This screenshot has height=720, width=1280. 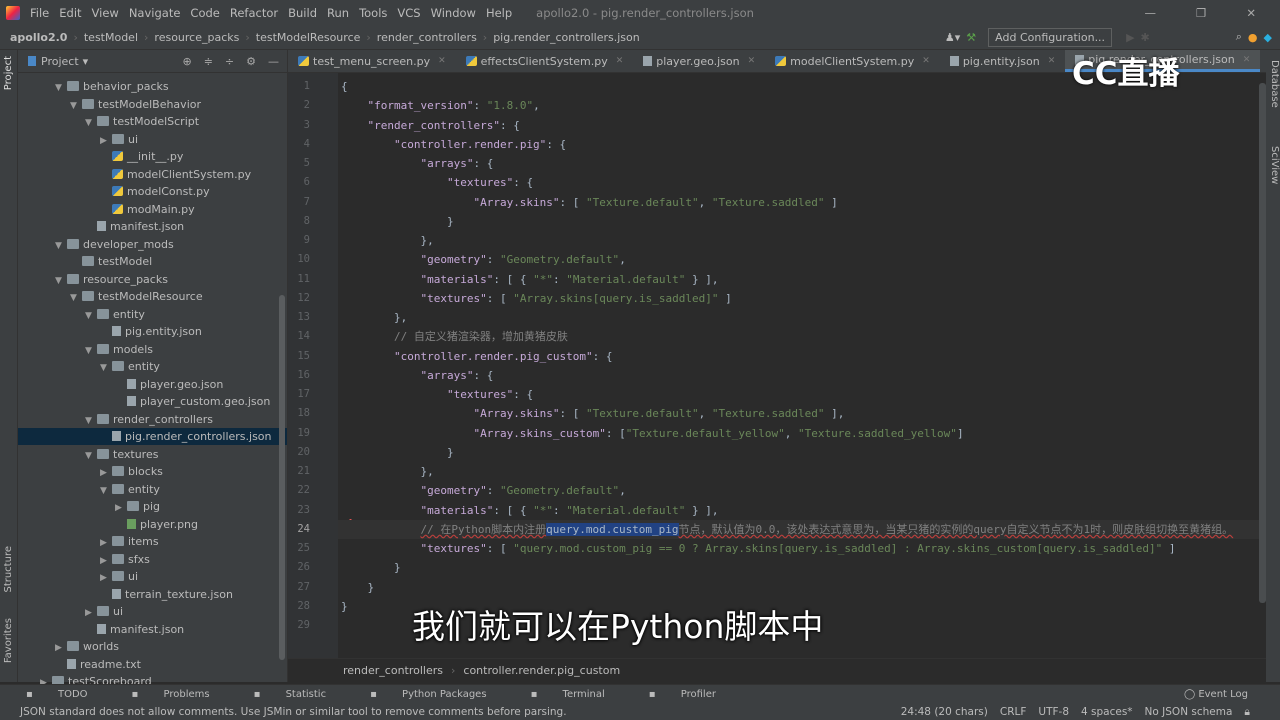 What do you see at coordinates (373, 13) in the screenshot?
I see `menu-tools: Tools` at bounding box center [373, 13].